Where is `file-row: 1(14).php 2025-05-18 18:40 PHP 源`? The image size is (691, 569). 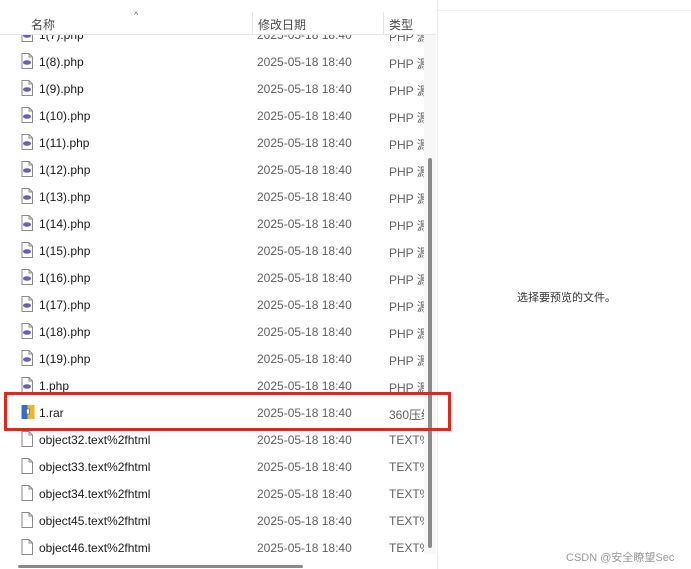
file-row: 1(14).php 2025-05-18 18:40 PHP 源 is located at coordinates (212, 223).